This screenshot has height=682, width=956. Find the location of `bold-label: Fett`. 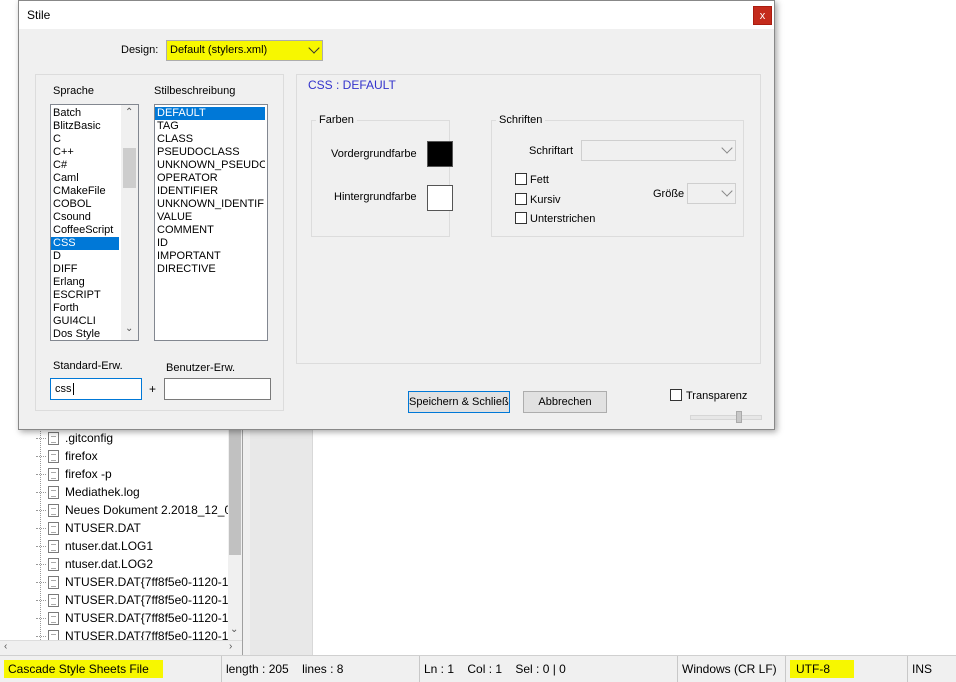

bold-label: Fett is located at coordinates (539, 180).